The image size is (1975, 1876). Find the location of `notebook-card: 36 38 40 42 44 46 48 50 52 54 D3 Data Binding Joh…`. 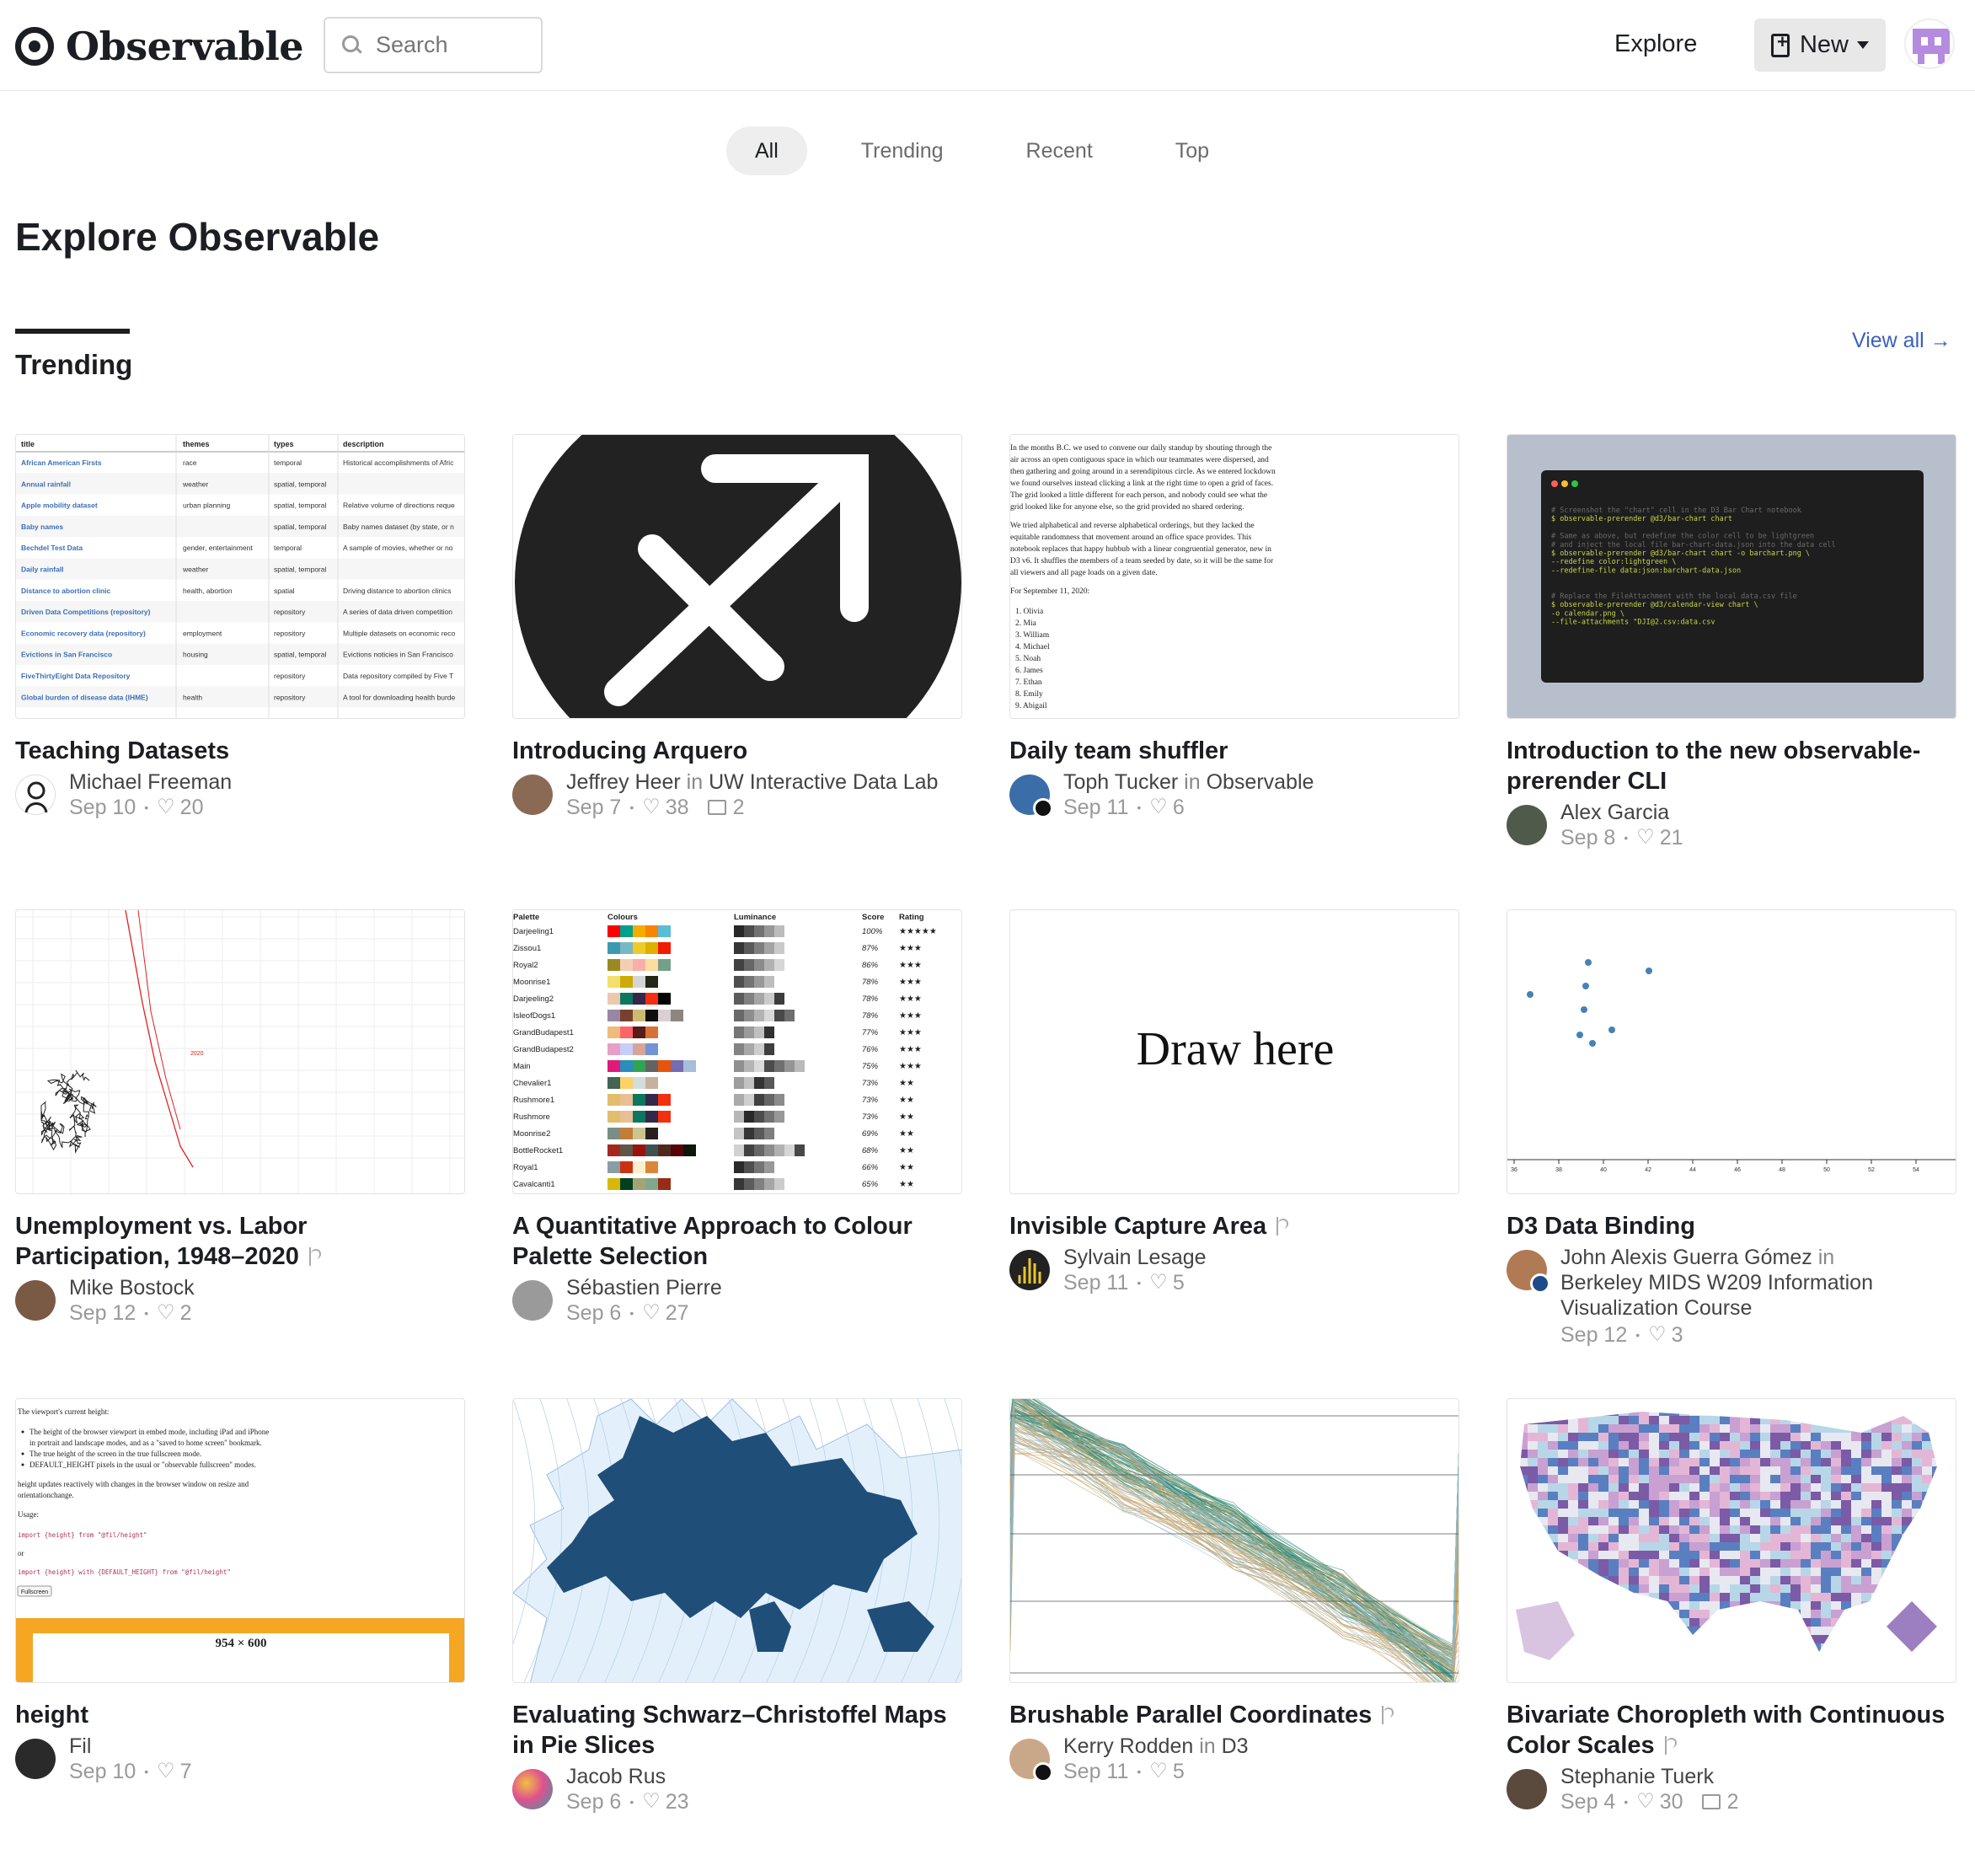

notebook-card: 36 38 40 42 44 46 48 50 52 54 D3 Data Binding Joh… is located at coordinates (1731, 1128).